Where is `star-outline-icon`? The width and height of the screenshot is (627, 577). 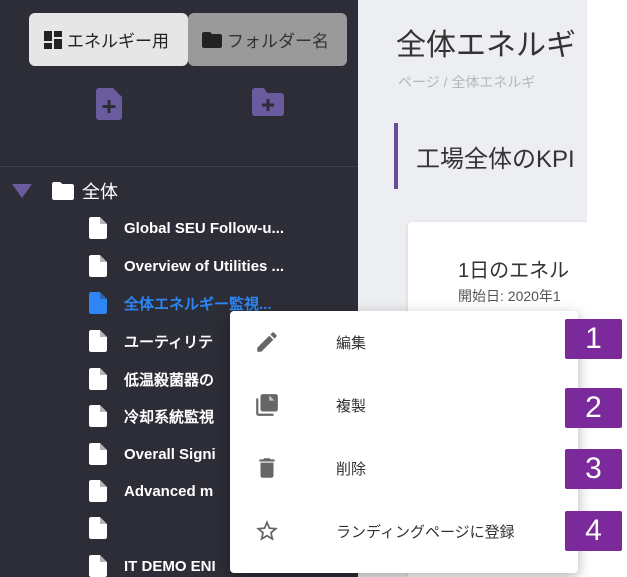
star-outline-icon is located at coordinates (267, 531).